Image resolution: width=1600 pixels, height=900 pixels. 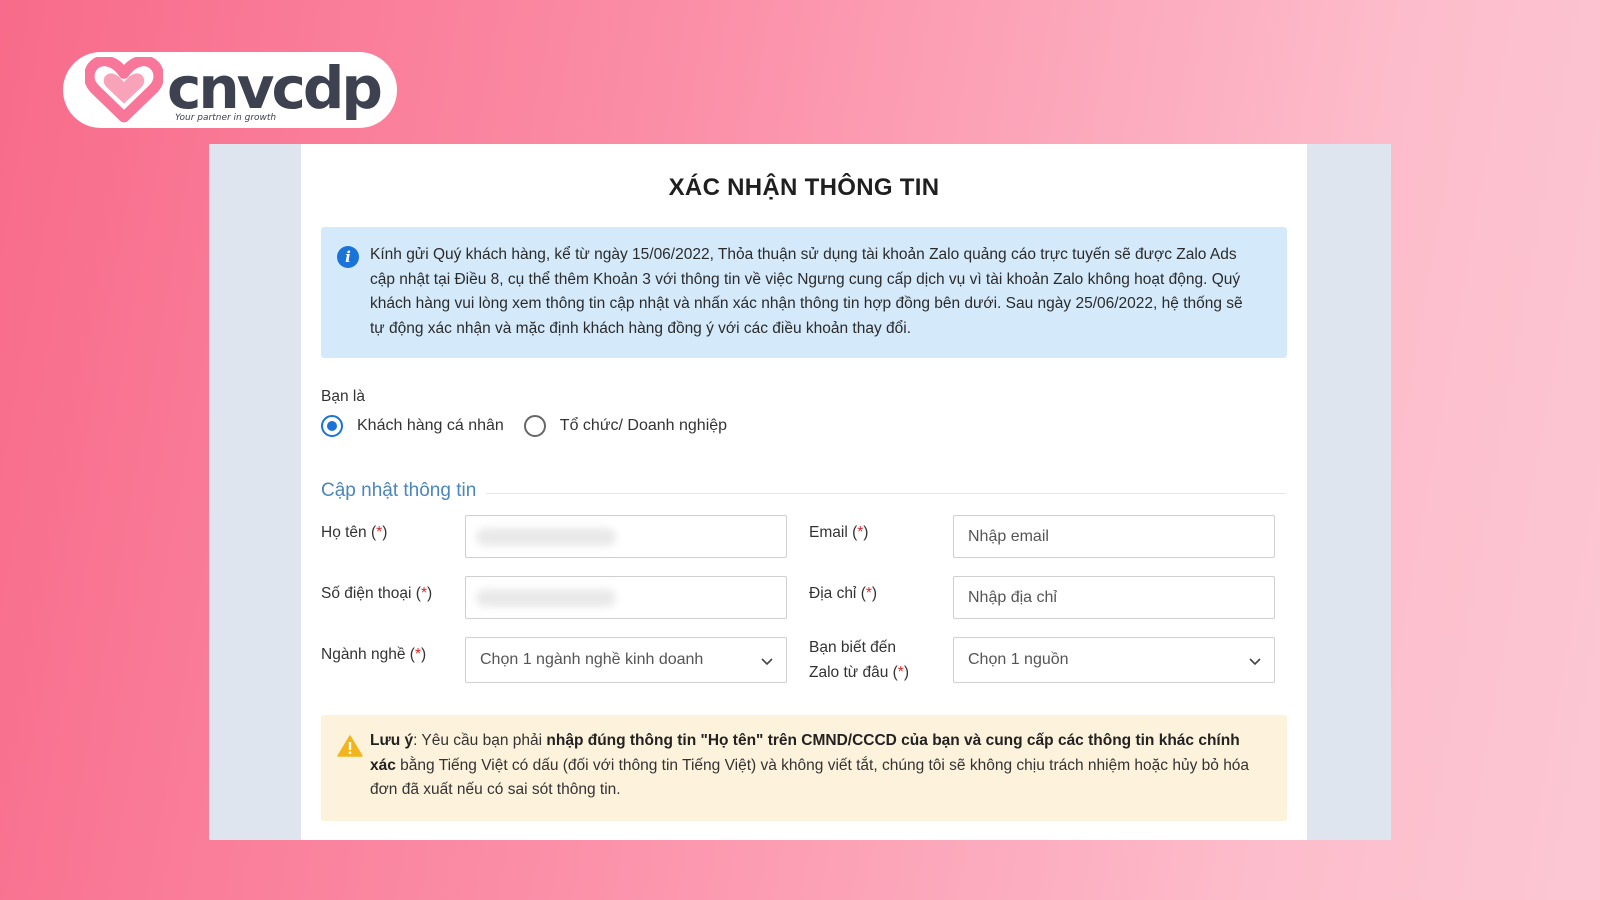 I want to click on page-title: XÁC NHẬN THÔNG TIN, so click(x=804, y=187).